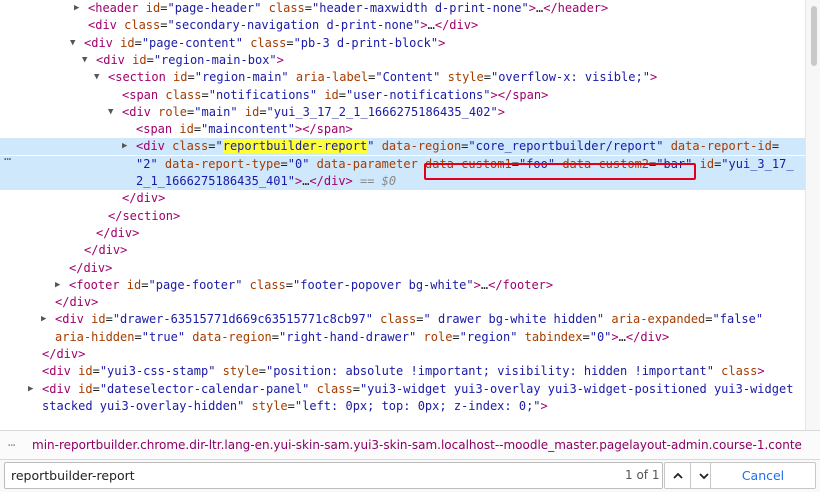 This screenshot has width=820, height=492. Describe the element at coordinates (333, 475) in the screenshot. I see `search-input` at that location.